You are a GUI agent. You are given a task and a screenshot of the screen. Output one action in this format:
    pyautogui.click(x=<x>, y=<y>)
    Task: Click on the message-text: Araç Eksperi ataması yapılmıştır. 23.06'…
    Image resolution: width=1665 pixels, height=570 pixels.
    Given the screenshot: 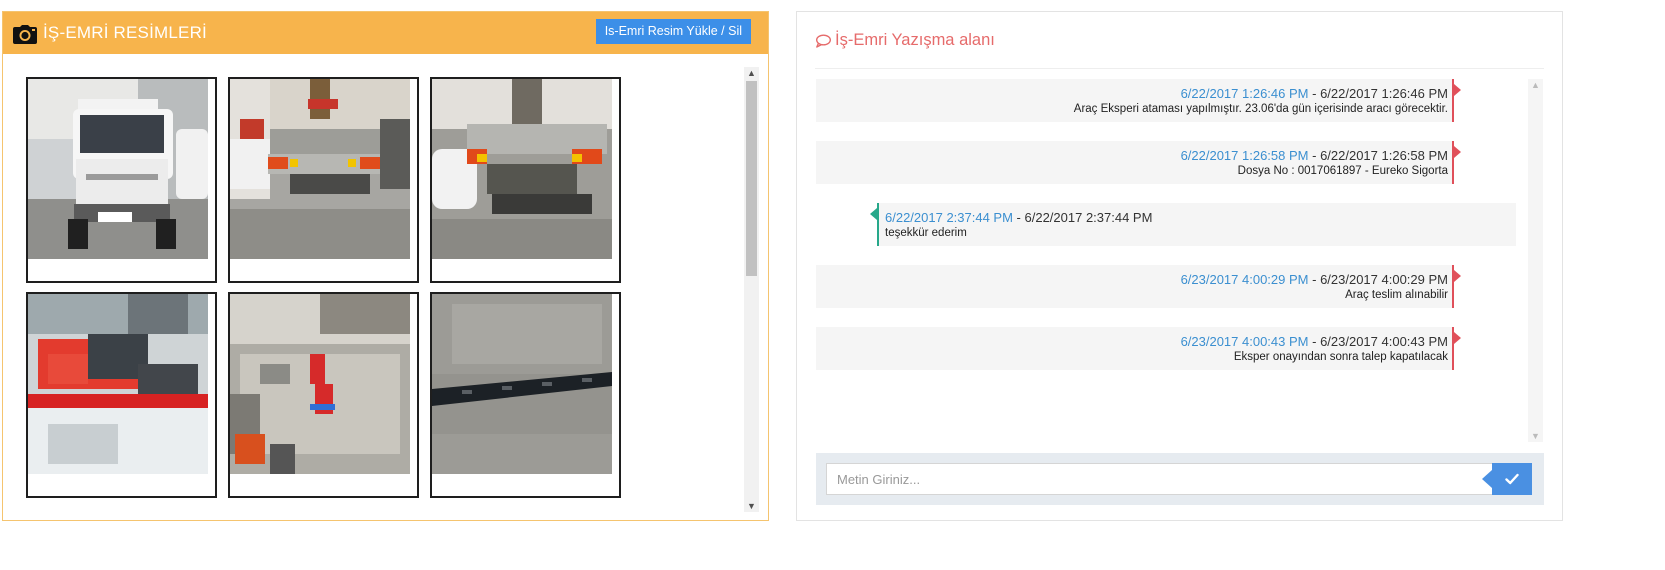 What is the action you would take?
    pyautogui.click(x=1260, y=109)
    